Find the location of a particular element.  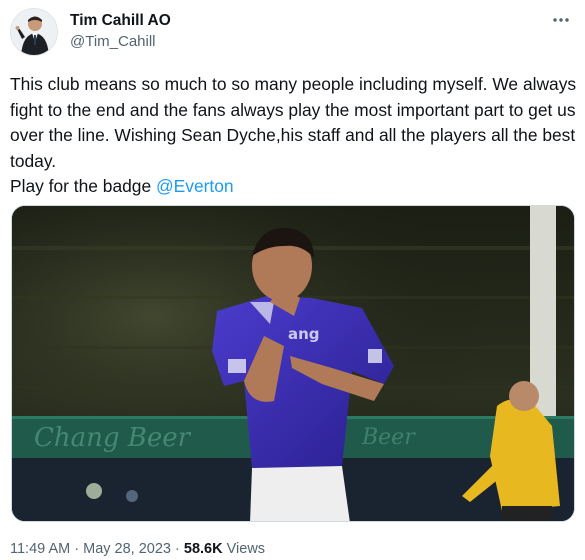

author-avatar is located at coordinates (34, 32).